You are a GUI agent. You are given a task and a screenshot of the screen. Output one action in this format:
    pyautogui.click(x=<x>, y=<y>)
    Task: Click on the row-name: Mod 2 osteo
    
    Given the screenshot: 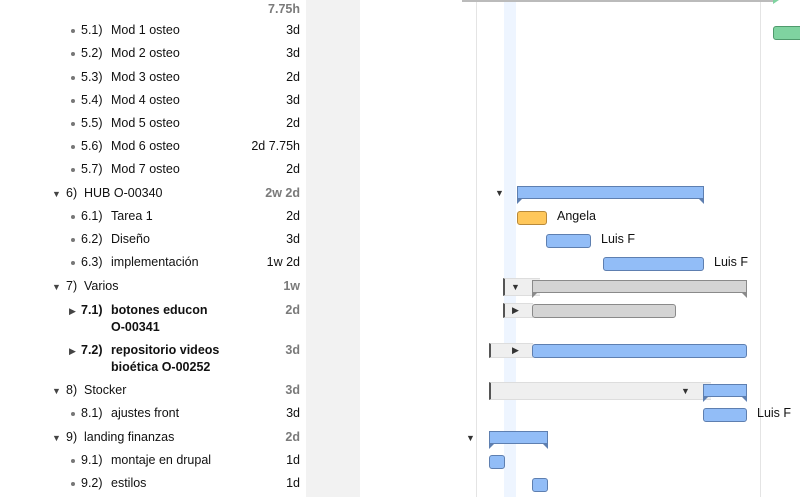 What is the action you would take?
    pyautogui.click(x=145, y=53)
    